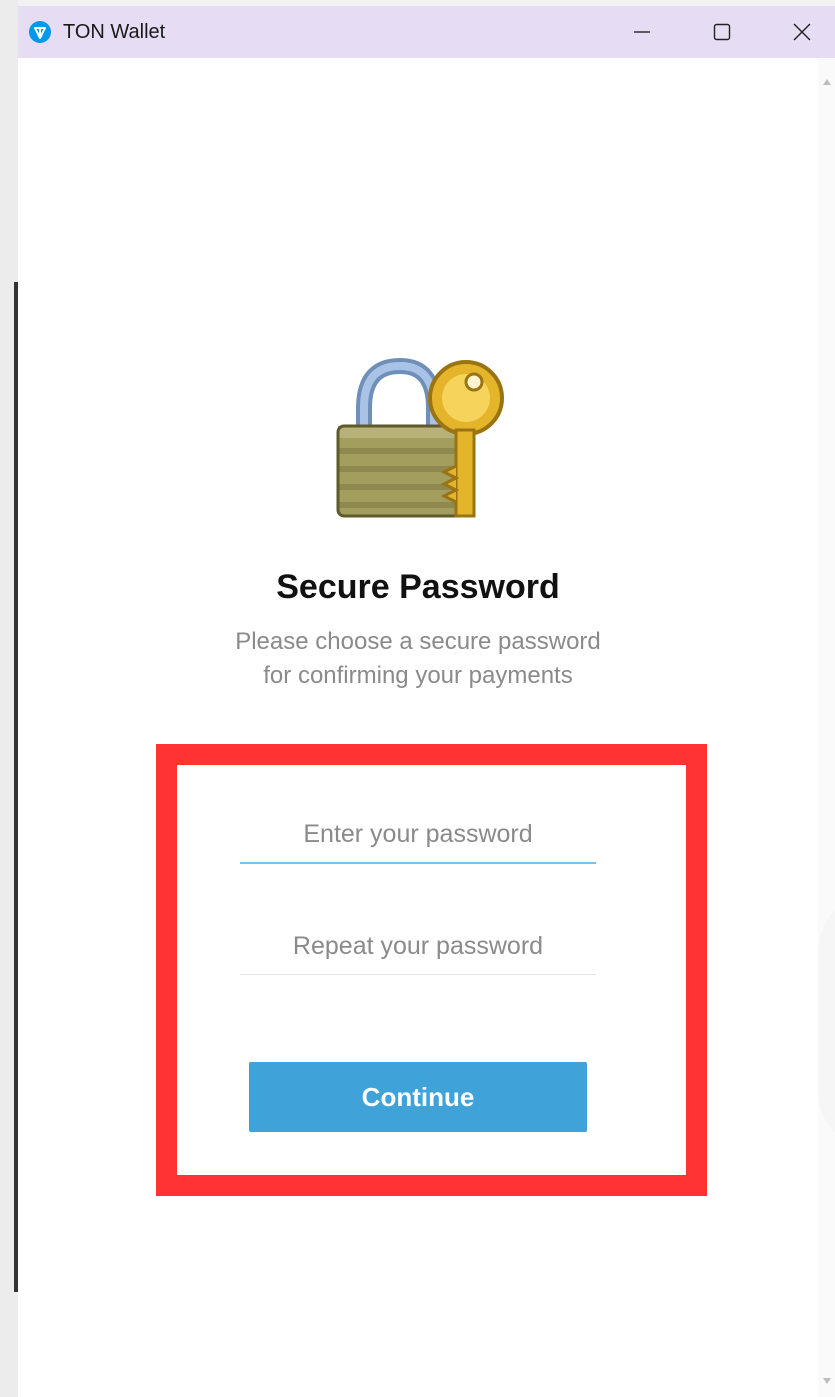 The width and height of the screenshot is (835, 1397). I want to click on vertical-scrollbar, so click(826, 727).